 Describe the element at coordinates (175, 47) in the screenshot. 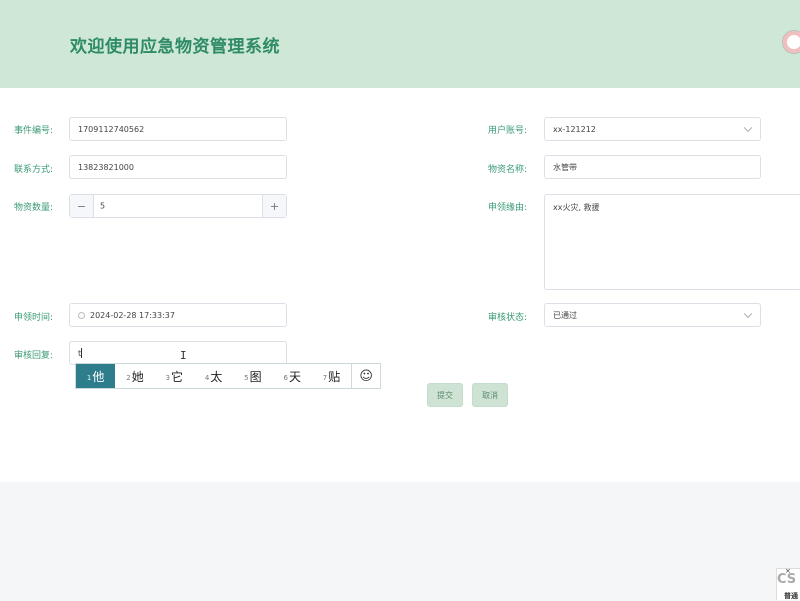

I see `page-title: 欢迎使用应急物资管理系统` at that location.